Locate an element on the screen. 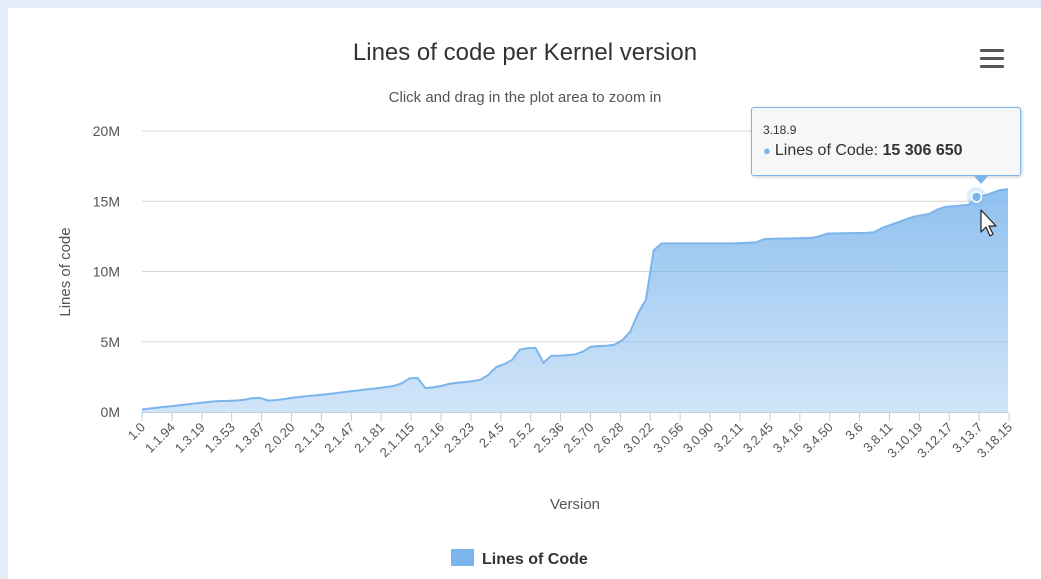 The image size is (1041, 579). hover-marker is located at coordinates (976, 196).